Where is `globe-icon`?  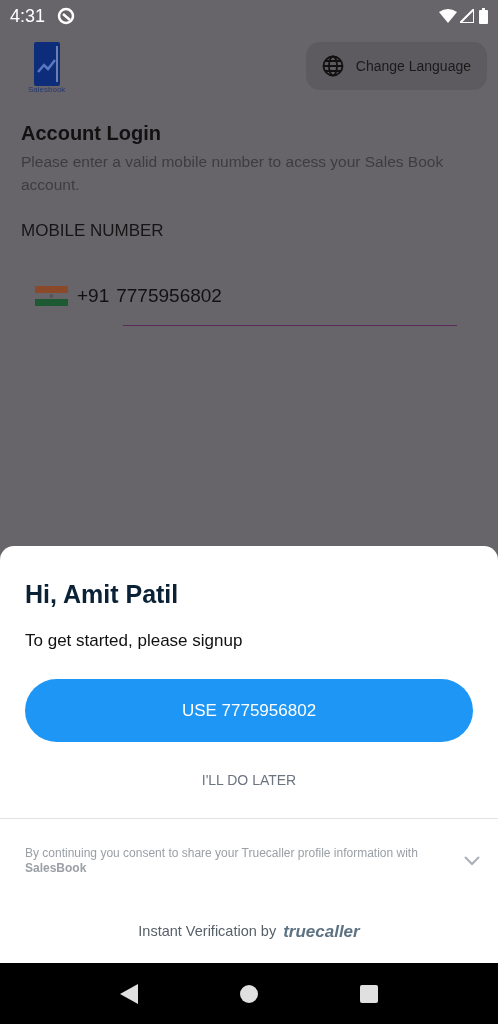
globe-icon is located at coordinates (332, 66).